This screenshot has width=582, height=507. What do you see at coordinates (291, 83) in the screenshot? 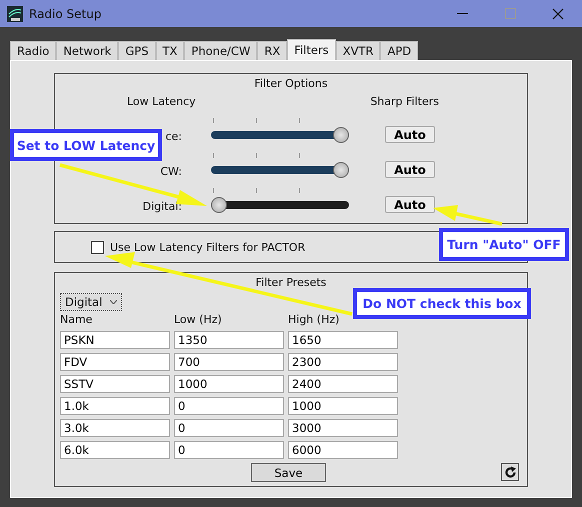
I see `group-title: Filter Options` at bounding box center [291, 83].